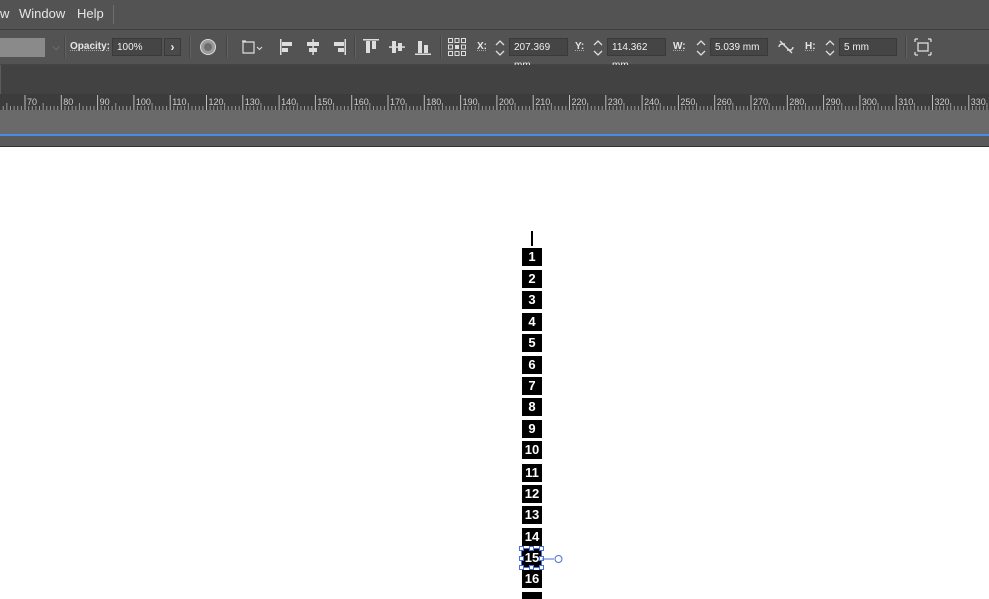 The height and width of the screenshot is (599, 989). Describe the element at coordinates (457, 47) in the screenshot. I see `reference-point-icon` at that location.